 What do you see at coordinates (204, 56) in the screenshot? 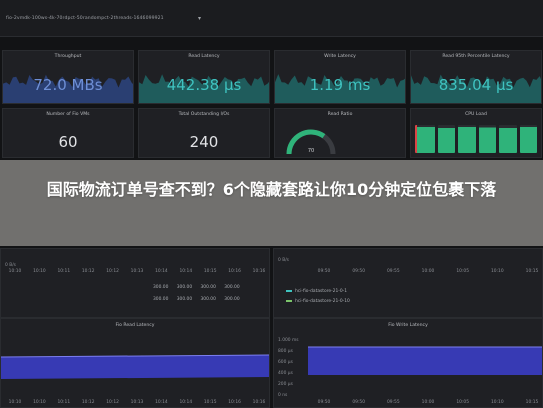
I see `panel-title: Read Latency` at bounding box center [204, 56].